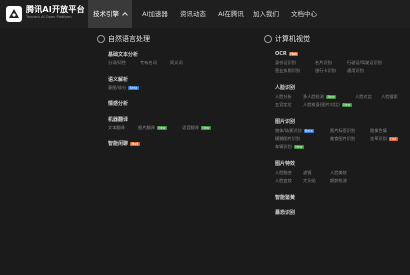 The image size is (410, 275). I want to click on item-vehicle-detect-label: 车辆识别, so click(283, 146).